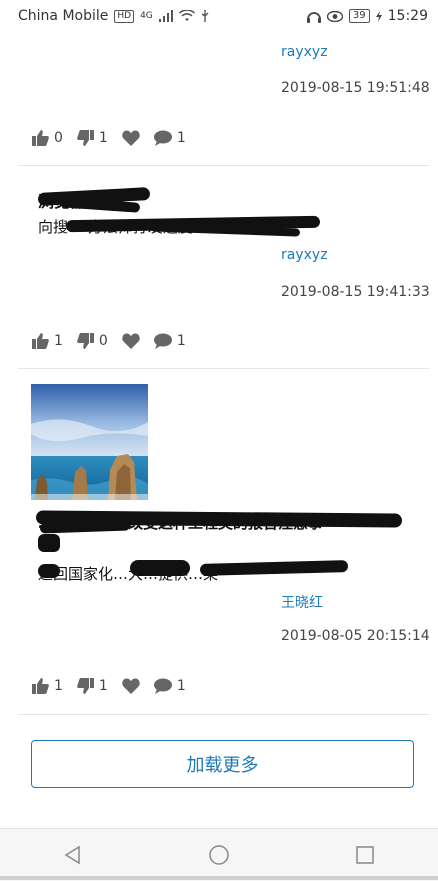 The width and height of the screenshot is (438, 881). Describe the element at coordinates (302, 602) in the screenshot. I see `post-author: 王晓红` at that location.